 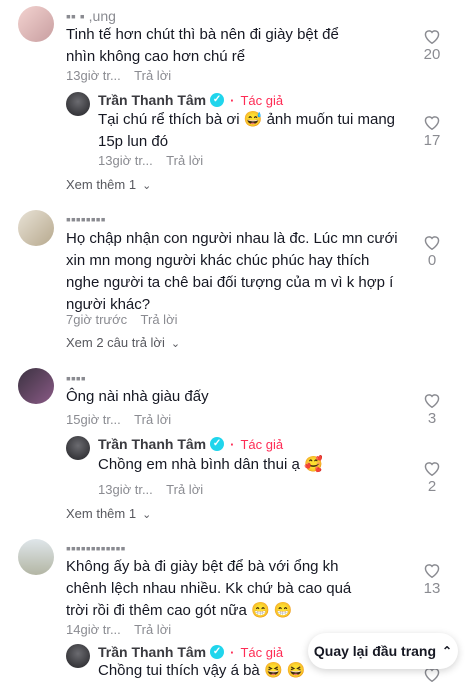 I want to click on like-count: 20, so click(x=432, y=54).